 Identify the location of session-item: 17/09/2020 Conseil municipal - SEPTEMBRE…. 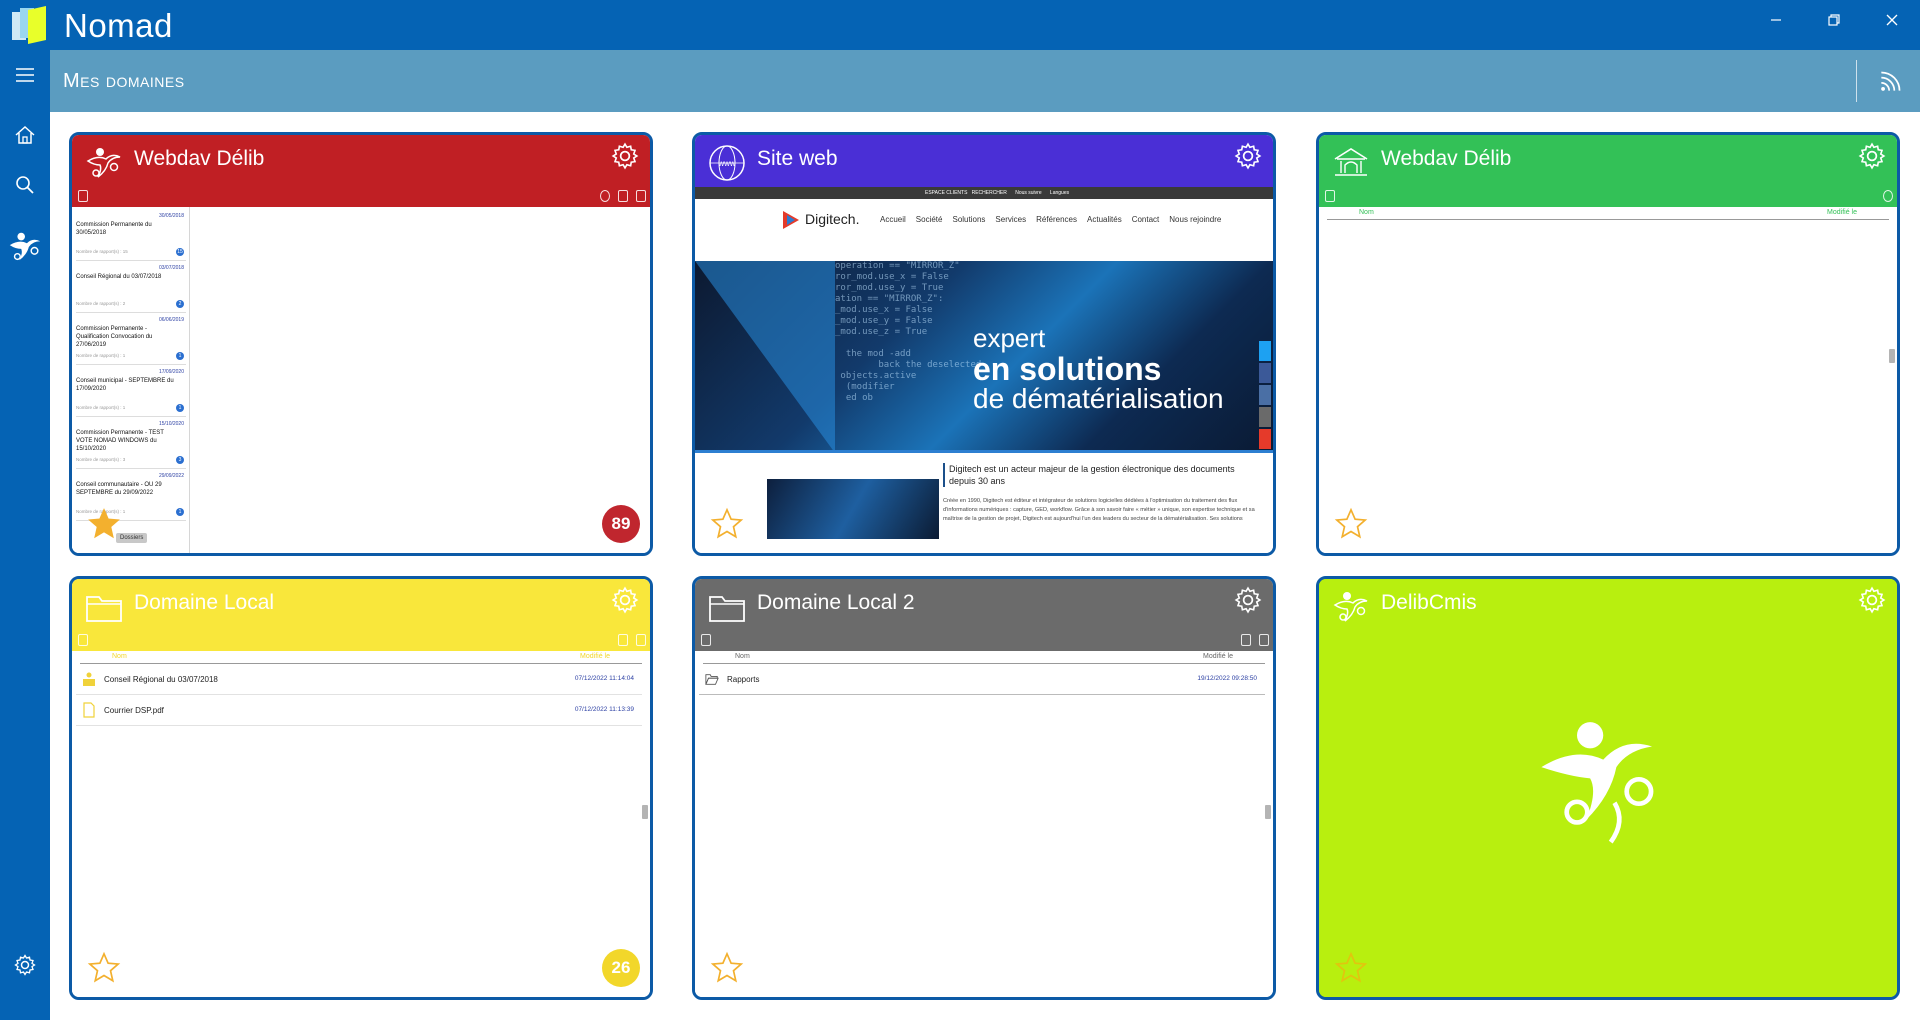
(131, 392).